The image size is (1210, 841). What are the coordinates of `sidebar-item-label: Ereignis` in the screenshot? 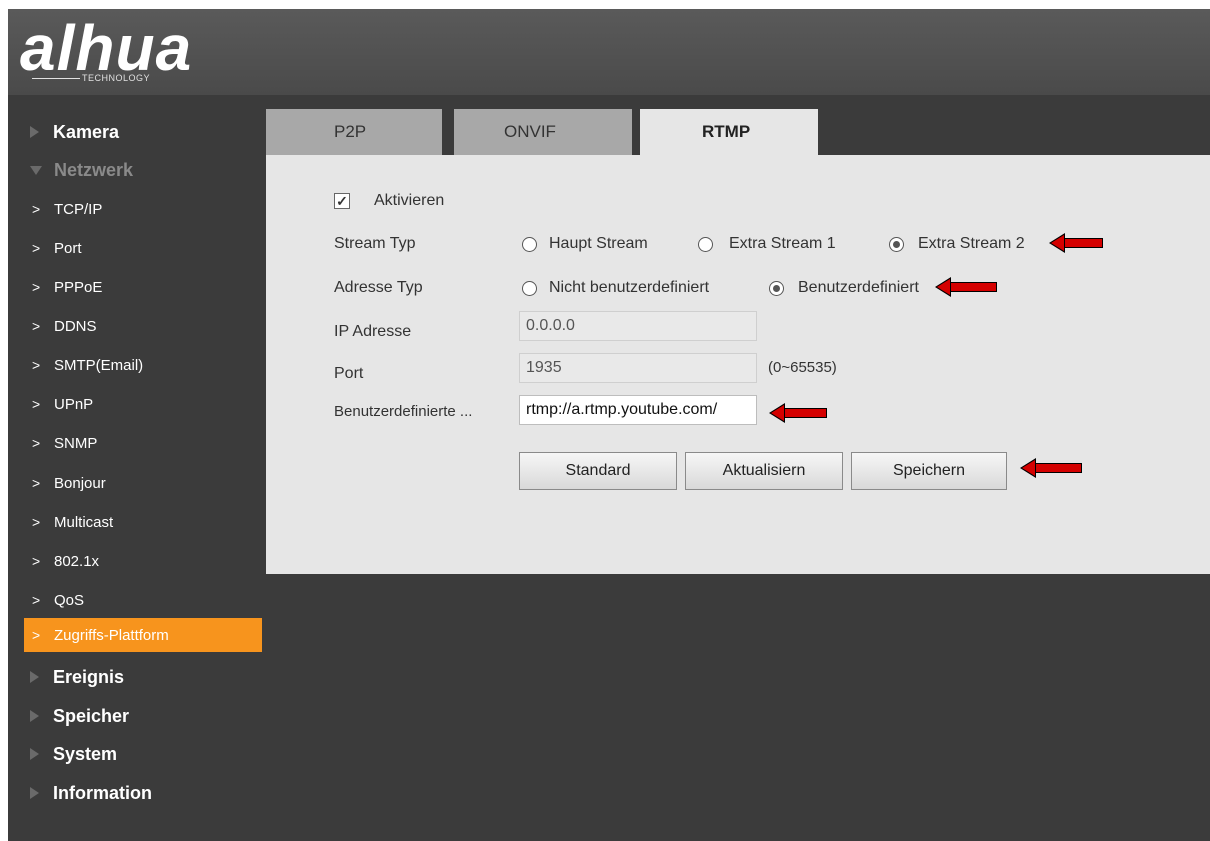 It's located at (89, 676).